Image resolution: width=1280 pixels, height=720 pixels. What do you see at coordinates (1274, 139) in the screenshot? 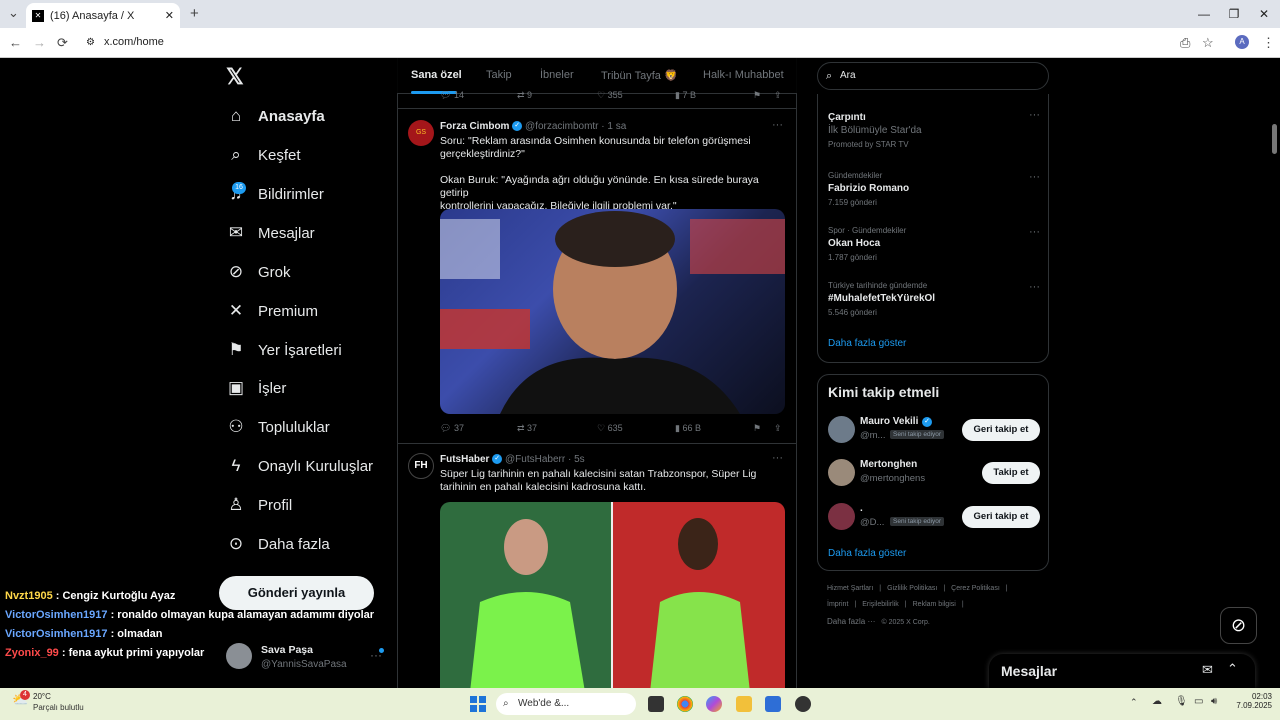
I see `scrollbar-thumb` at bounding box center [1274, 139].